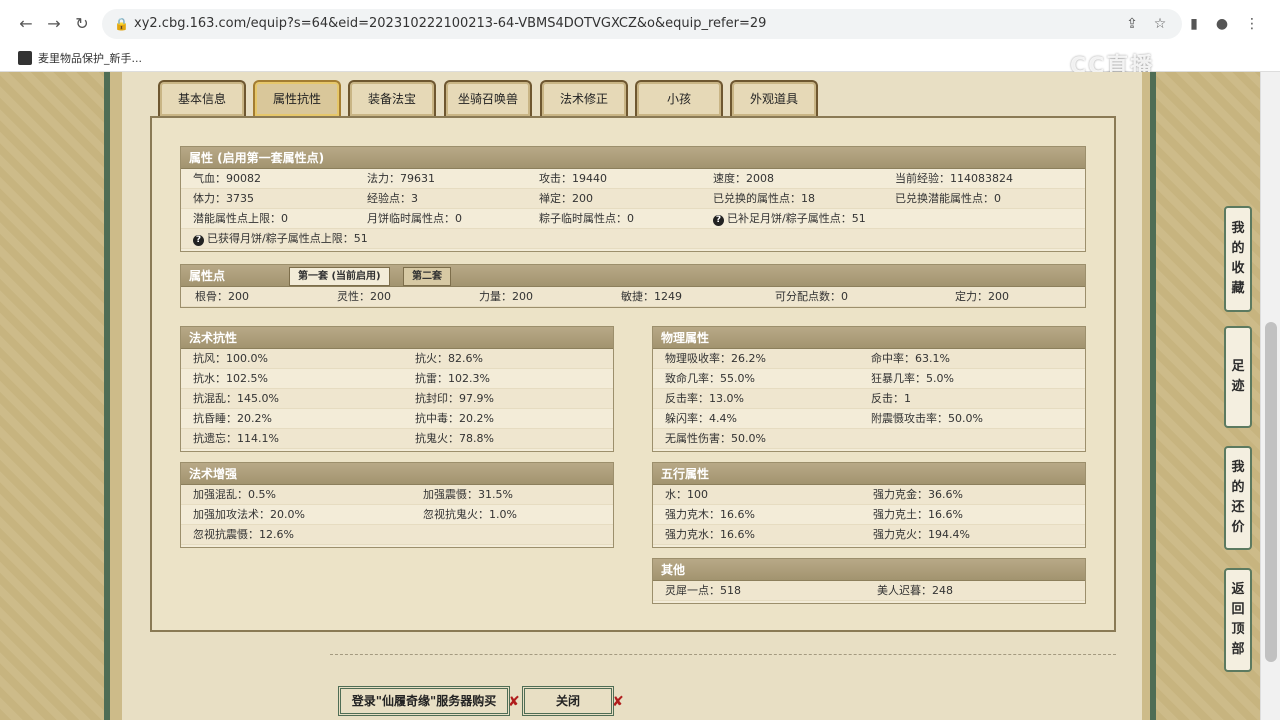  I want to click on scrollbar, so click(1270, 396).